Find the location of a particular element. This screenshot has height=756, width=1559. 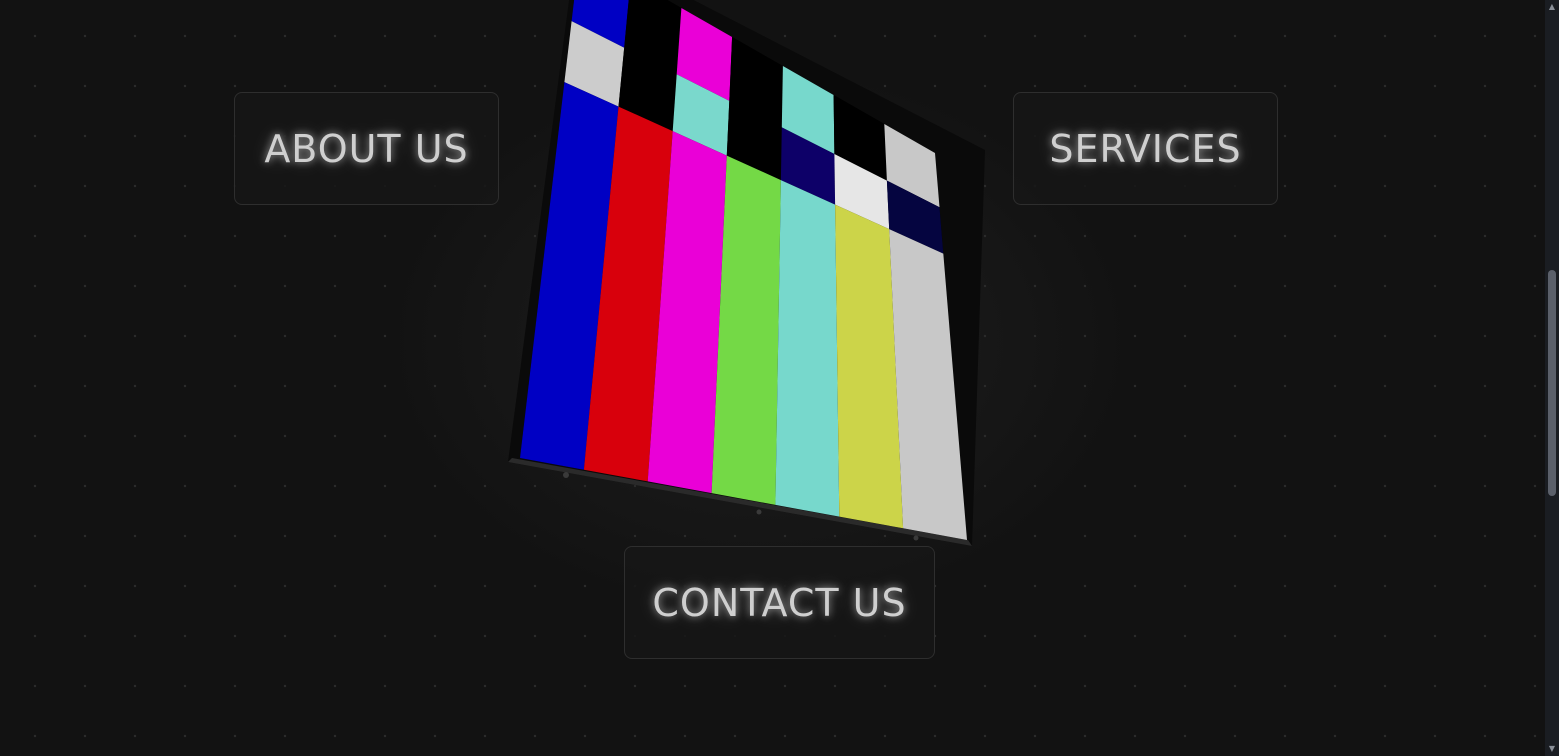

page-scrollbar: ▲ ▼ is located at coordinates (1552, 378).